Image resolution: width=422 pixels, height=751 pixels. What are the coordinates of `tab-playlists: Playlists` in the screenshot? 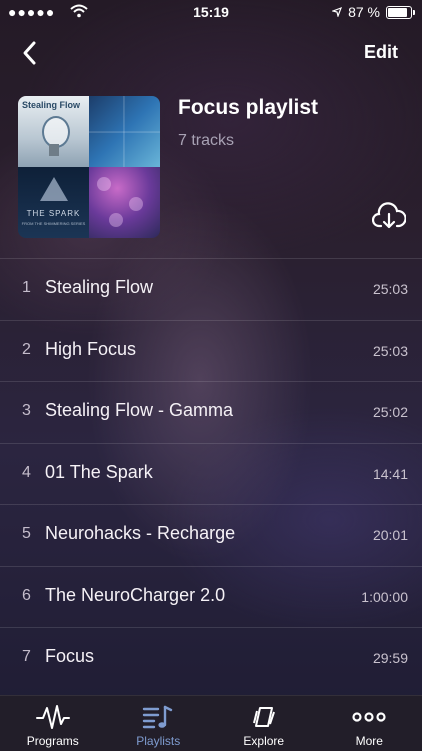 It's located at (159, 723).